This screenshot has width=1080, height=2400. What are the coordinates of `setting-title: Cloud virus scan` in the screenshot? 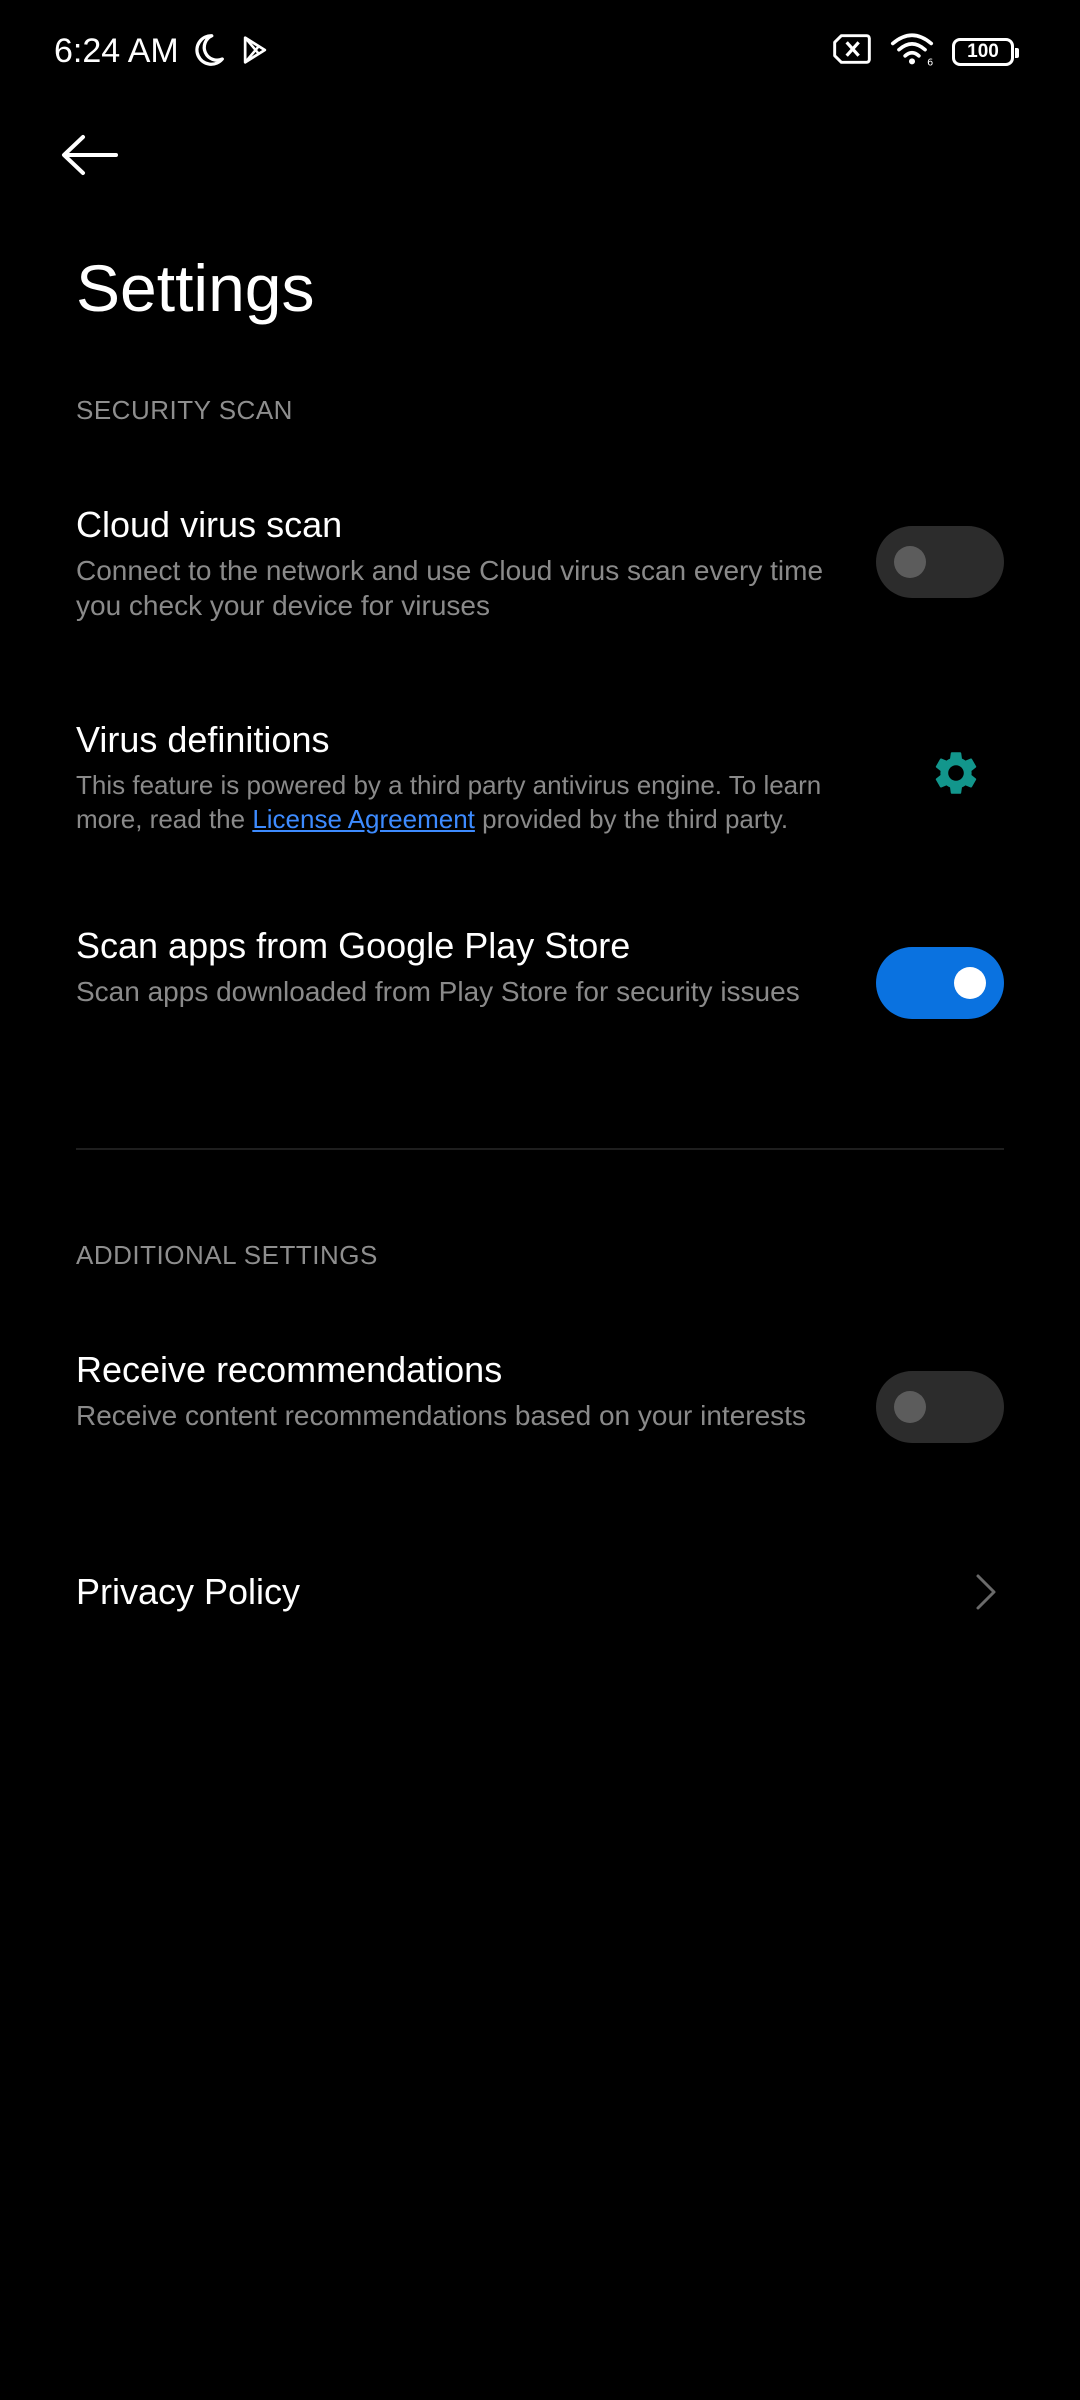 It's located at (209, 524).